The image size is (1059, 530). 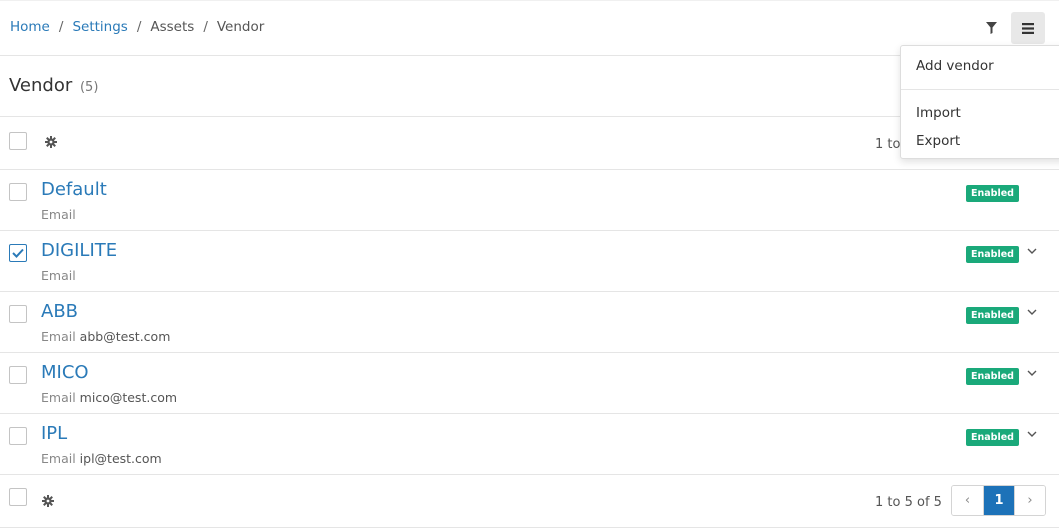 What do you see at coordinates (980, 89) in the screenshot?
I see `menu-divider` at bounding box center [980, 89].